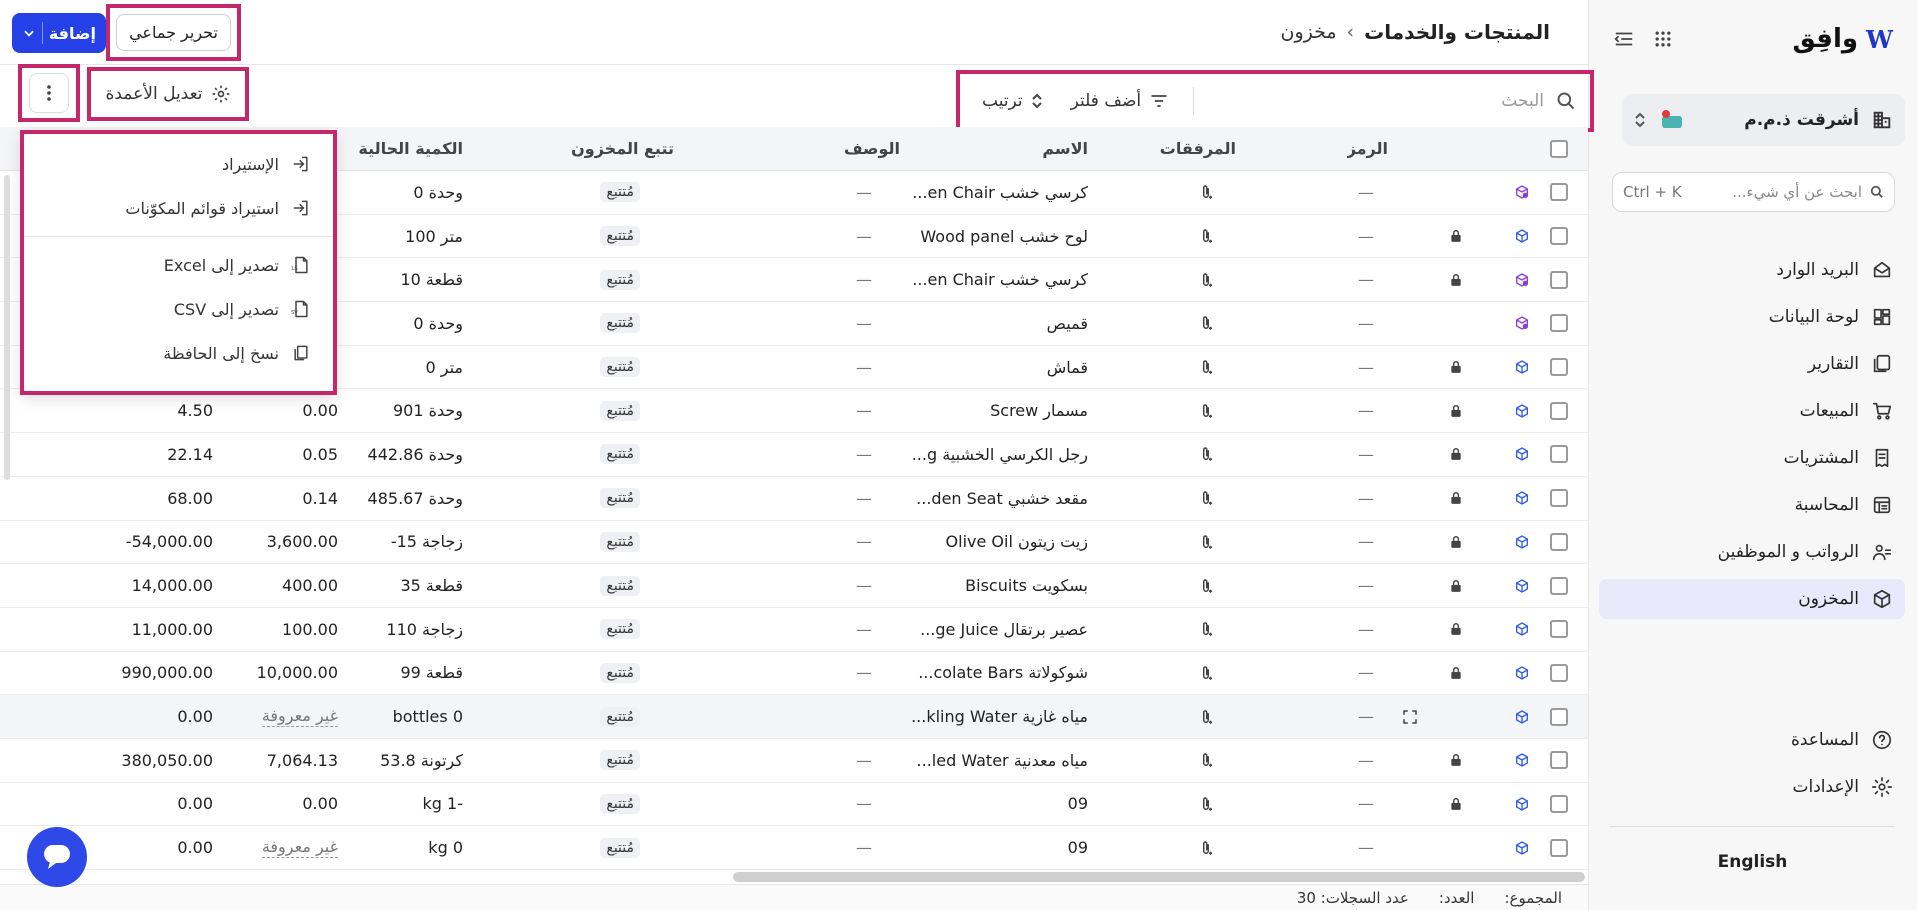  What do you see at coordinates (988, 323) in the screenshot?
I see `cell-name: قميص` at bounding box center [988, 323].